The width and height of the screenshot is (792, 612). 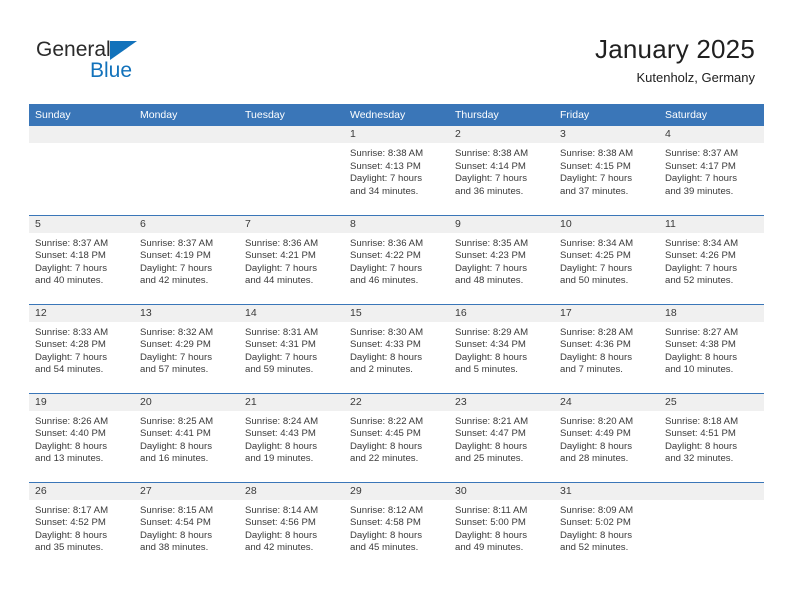 I want to click on day-number: 17, so click(x=606, y=313).